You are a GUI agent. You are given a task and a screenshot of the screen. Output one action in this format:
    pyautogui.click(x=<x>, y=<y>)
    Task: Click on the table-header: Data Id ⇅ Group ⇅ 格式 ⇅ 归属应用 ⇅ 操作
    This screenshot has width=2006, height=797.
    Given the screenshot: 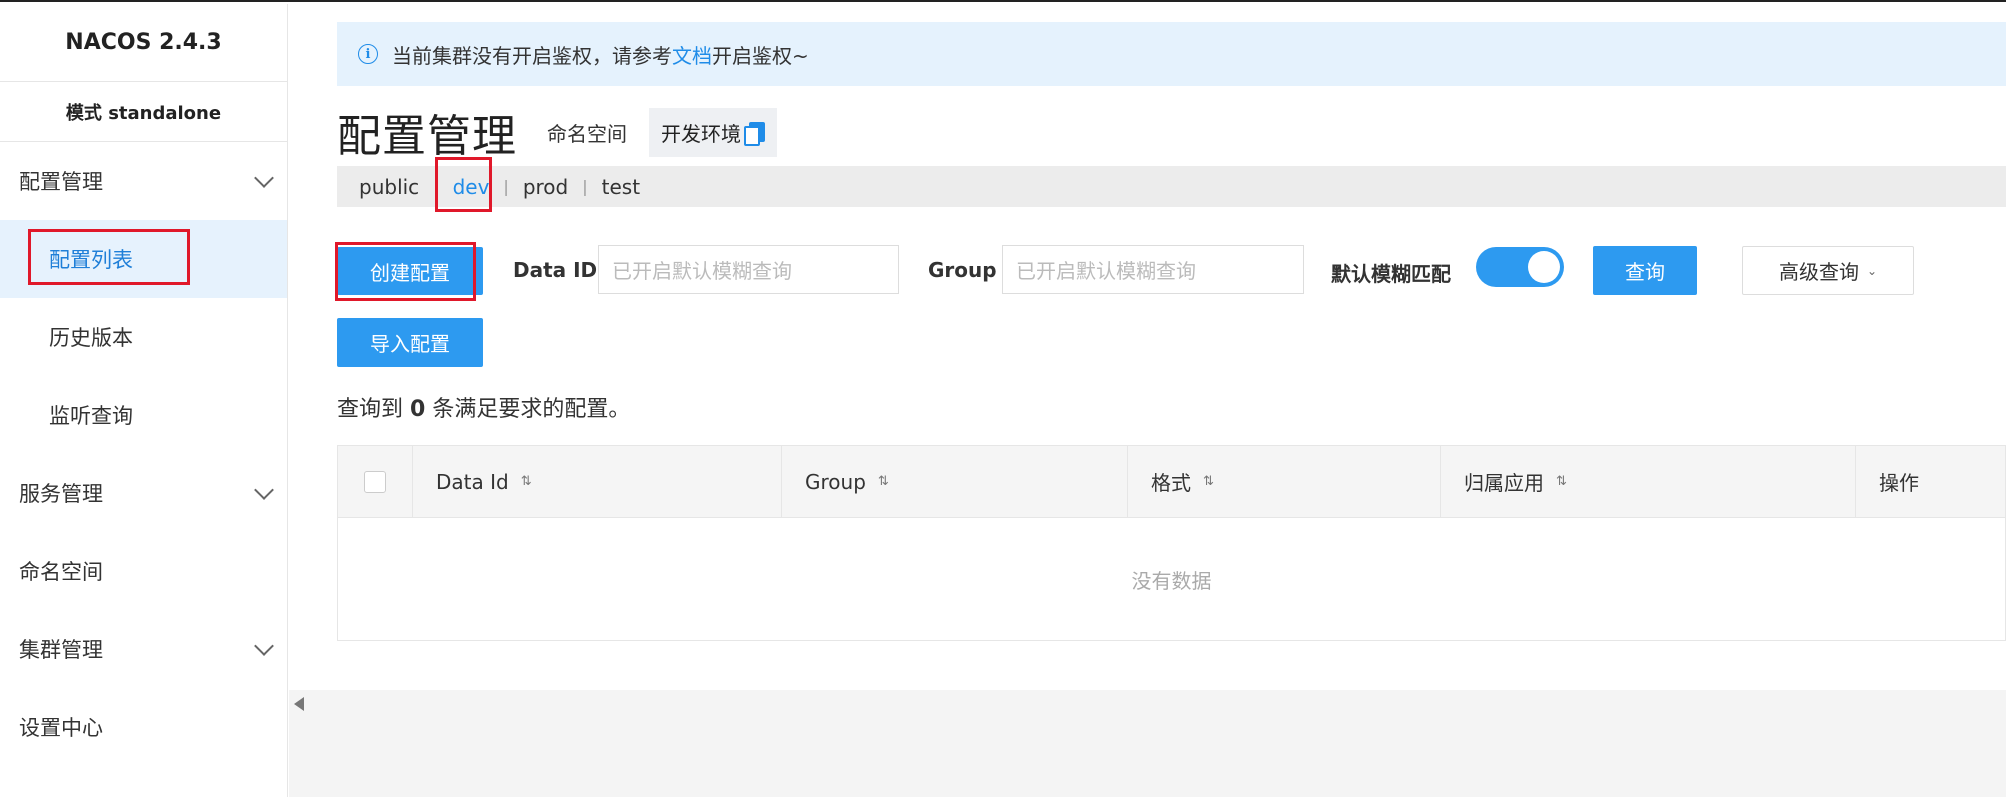 What is the action you would take?
    pyautogui.click(x=1171, y=482)
    